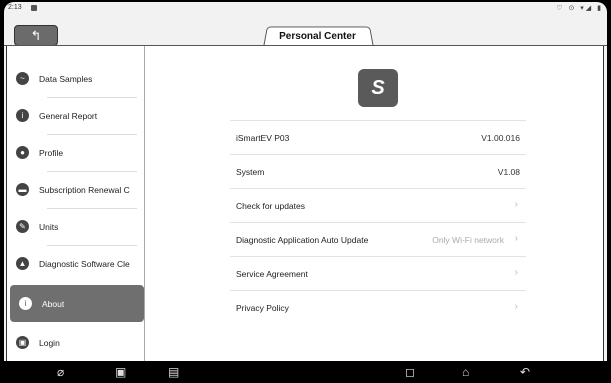  Describe the element at coordinates (120, 372) in the screenshot. I see `gallery-icon: ▣` at that location.